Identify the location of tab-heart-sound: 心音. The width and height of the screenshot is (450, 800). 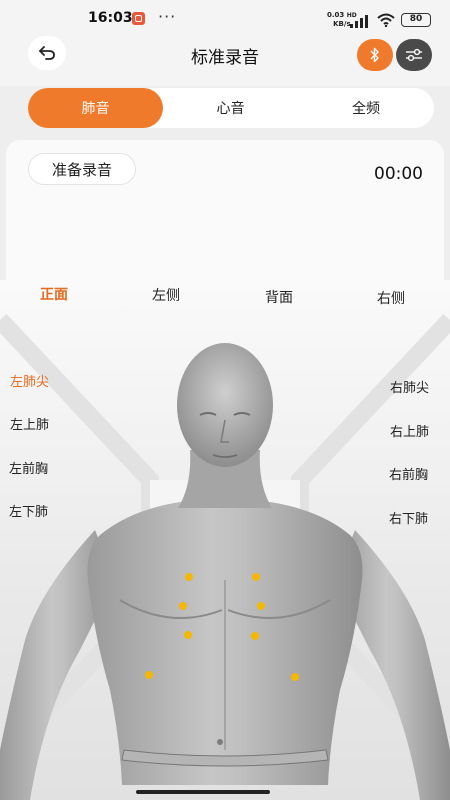
(230, 108).